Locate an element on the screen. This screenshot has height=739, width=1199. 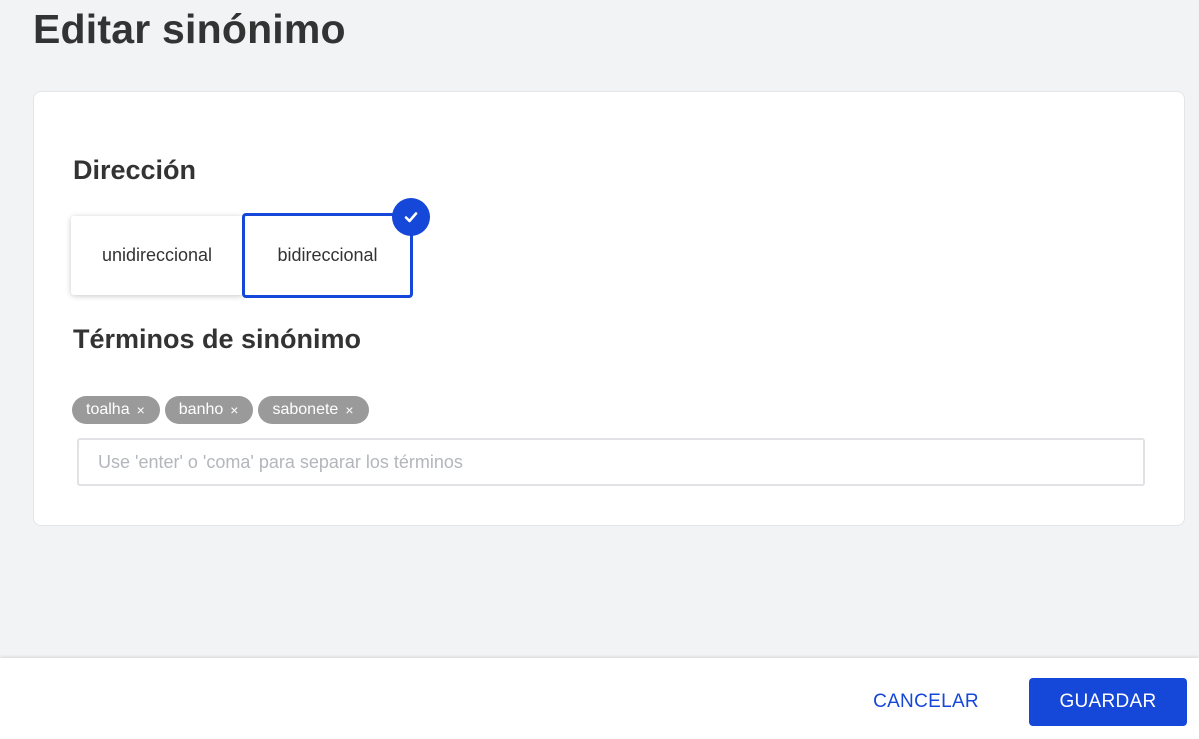
direction-option-label: unidireccional is located at coordinates (157, 255).